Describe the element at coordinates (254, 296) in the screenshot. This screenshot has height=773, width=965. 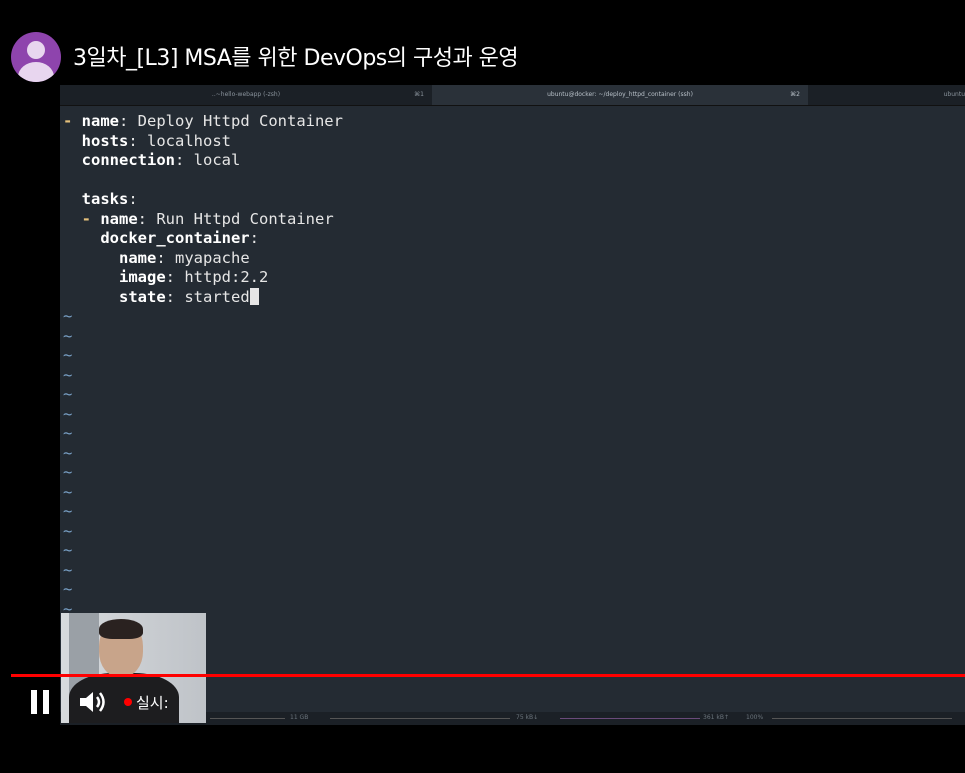
I see `text-cursor` at that location.